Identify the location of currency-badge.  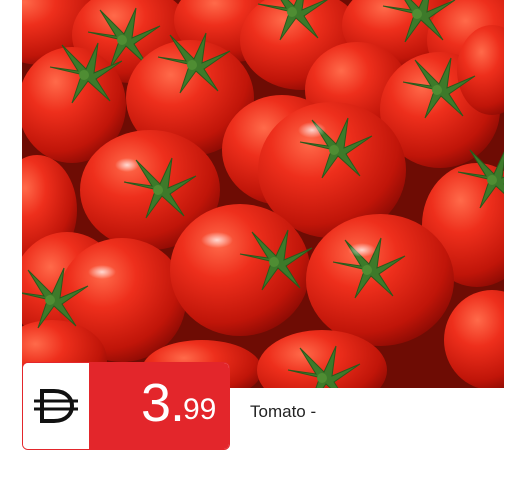
(56, 406).